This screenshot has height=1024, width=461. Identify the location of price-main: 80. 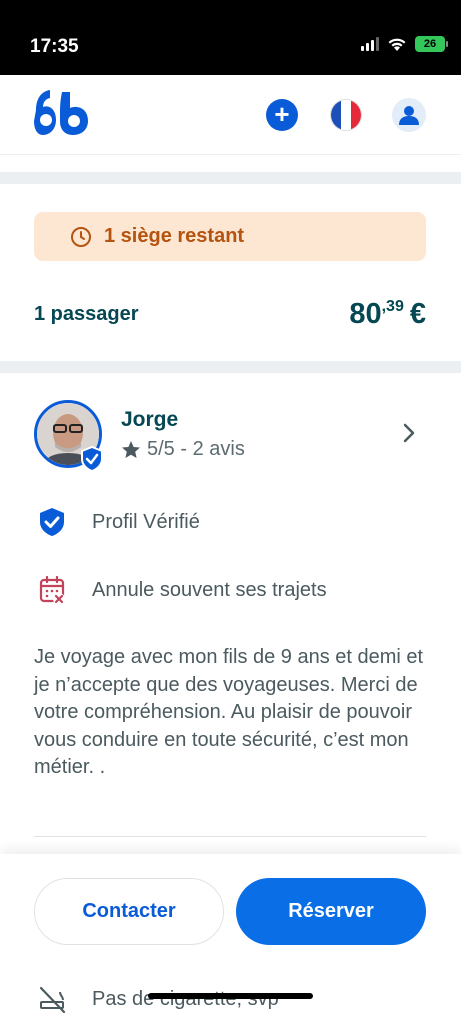
(365, 313).